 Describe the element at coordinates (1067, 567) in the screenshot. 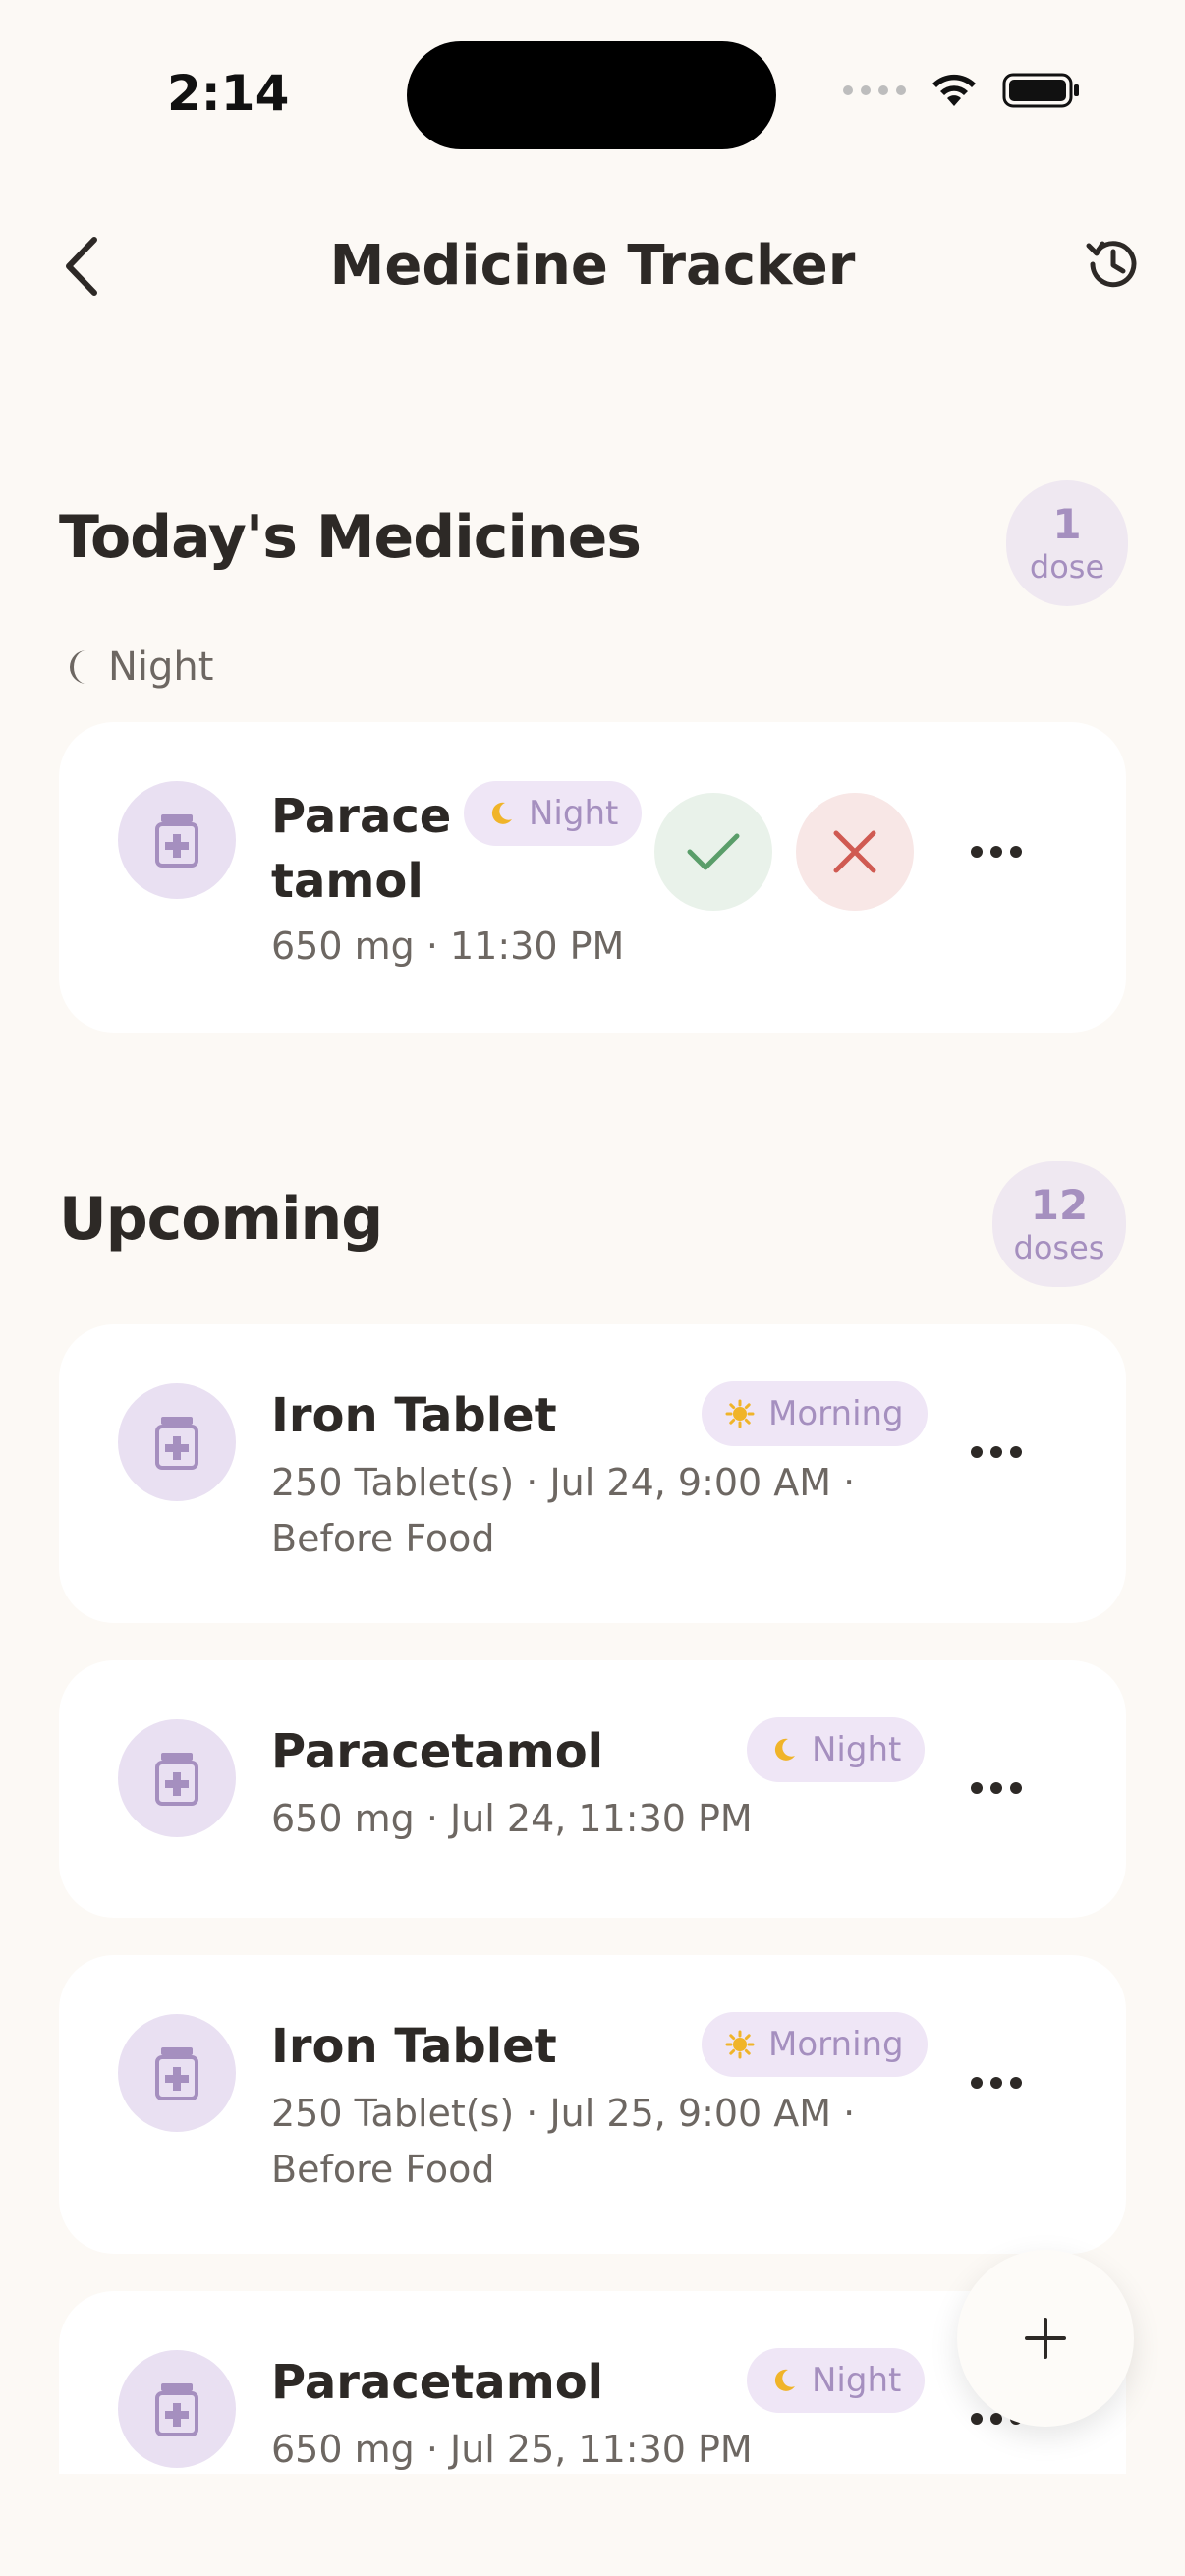

I see `today-count-unit: dose` at that location.